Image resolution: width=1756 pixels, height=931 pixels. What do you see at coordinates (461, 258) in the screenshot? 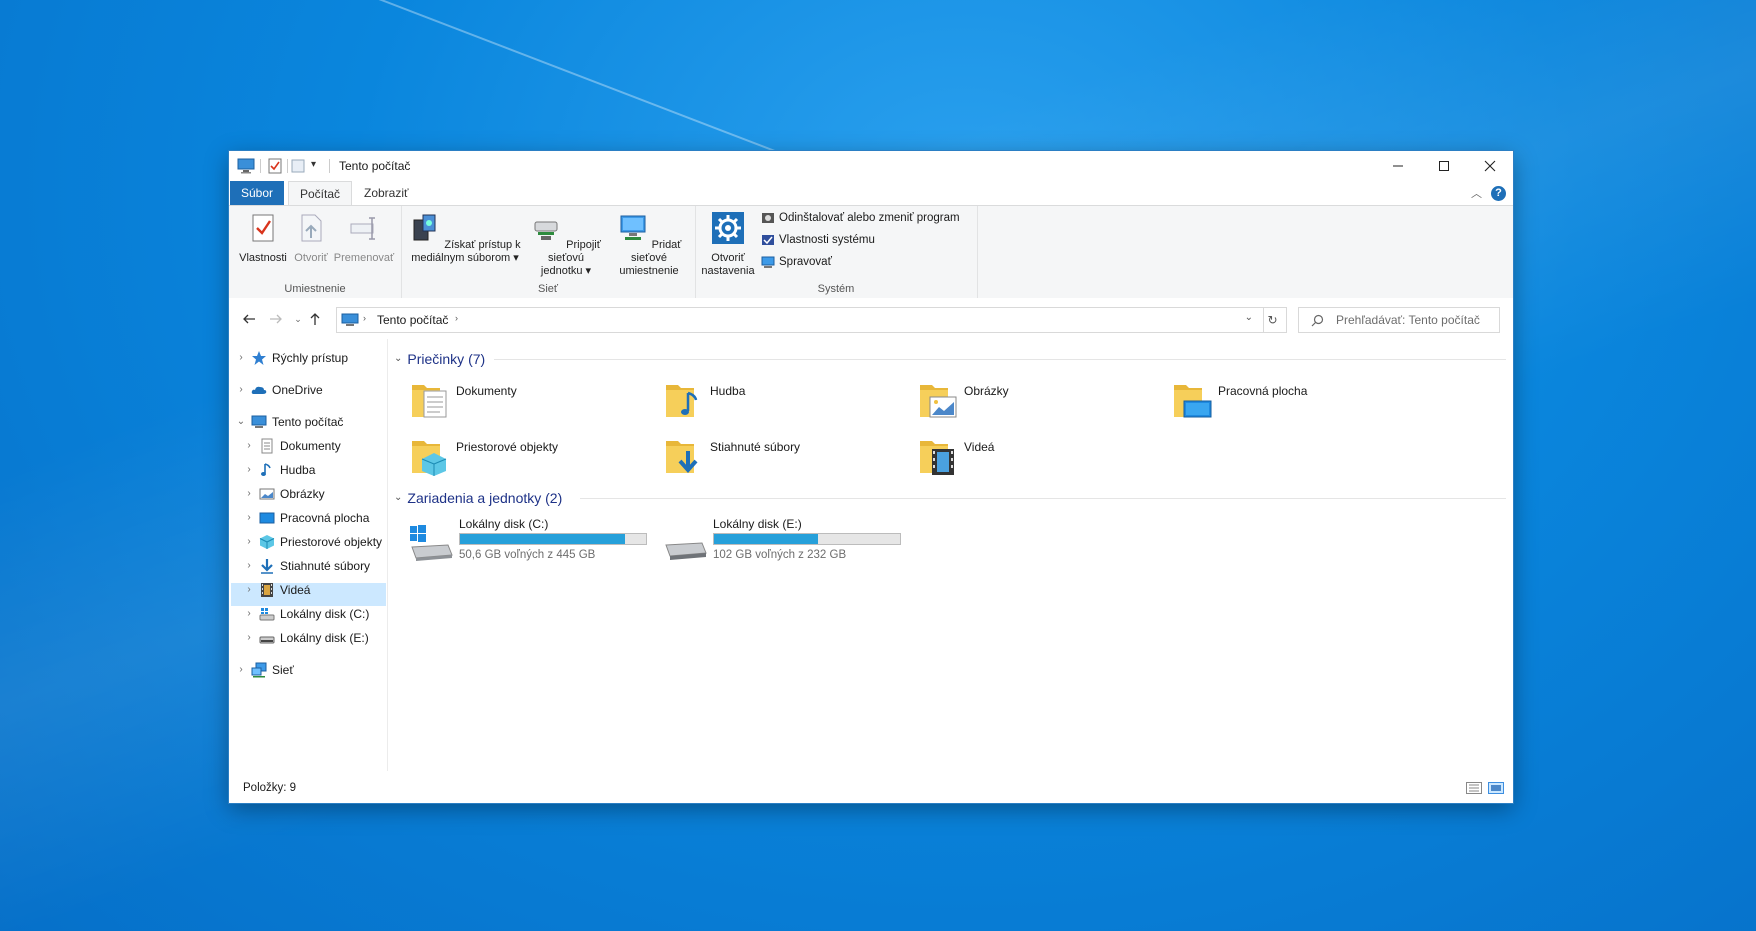
I see `media-label-line2: mediálnym súborom` at bounding box center [461, 258].